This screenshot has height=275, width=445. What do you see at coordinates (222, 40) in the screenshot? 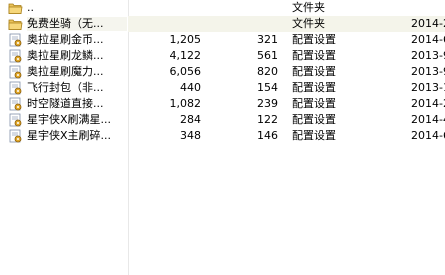
I see `file-row: 奥拉星刷金币... 1,205 321 配置设置 2014-6` at bounding box center [222, 40].